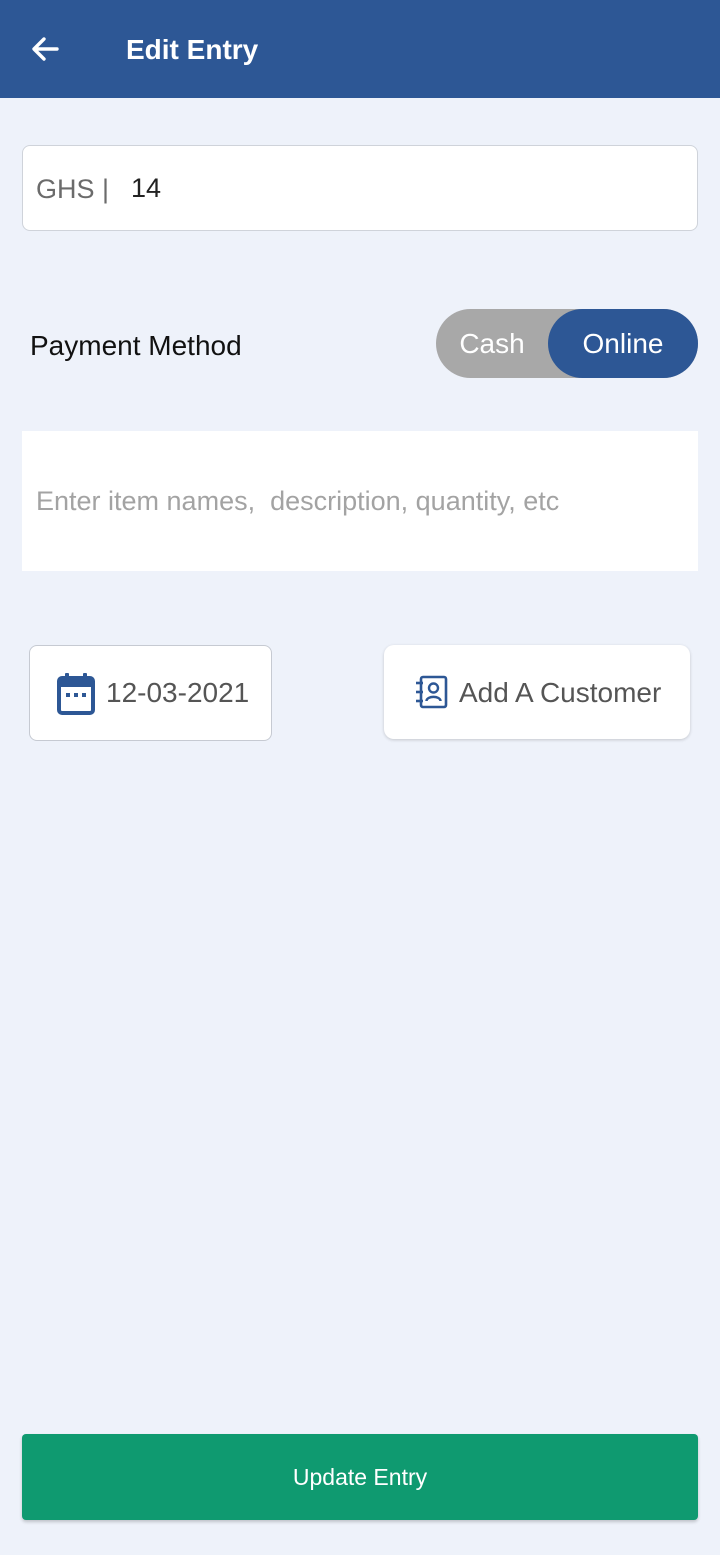  What do you see at coordinates (356, 501) in the screenshot?
I see `description-input` at bounding box center [356, 501].